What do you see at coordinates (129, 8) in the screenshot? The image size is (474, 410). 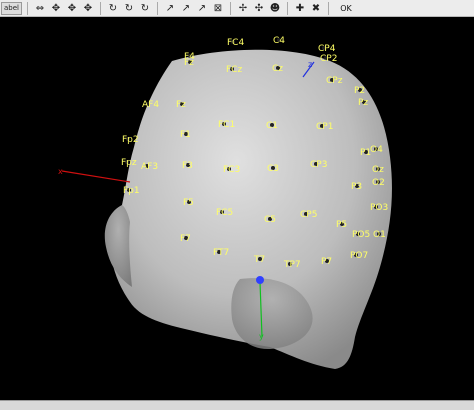 I see `rotate-y-icon: ↻` at bounding box center [129, 8].